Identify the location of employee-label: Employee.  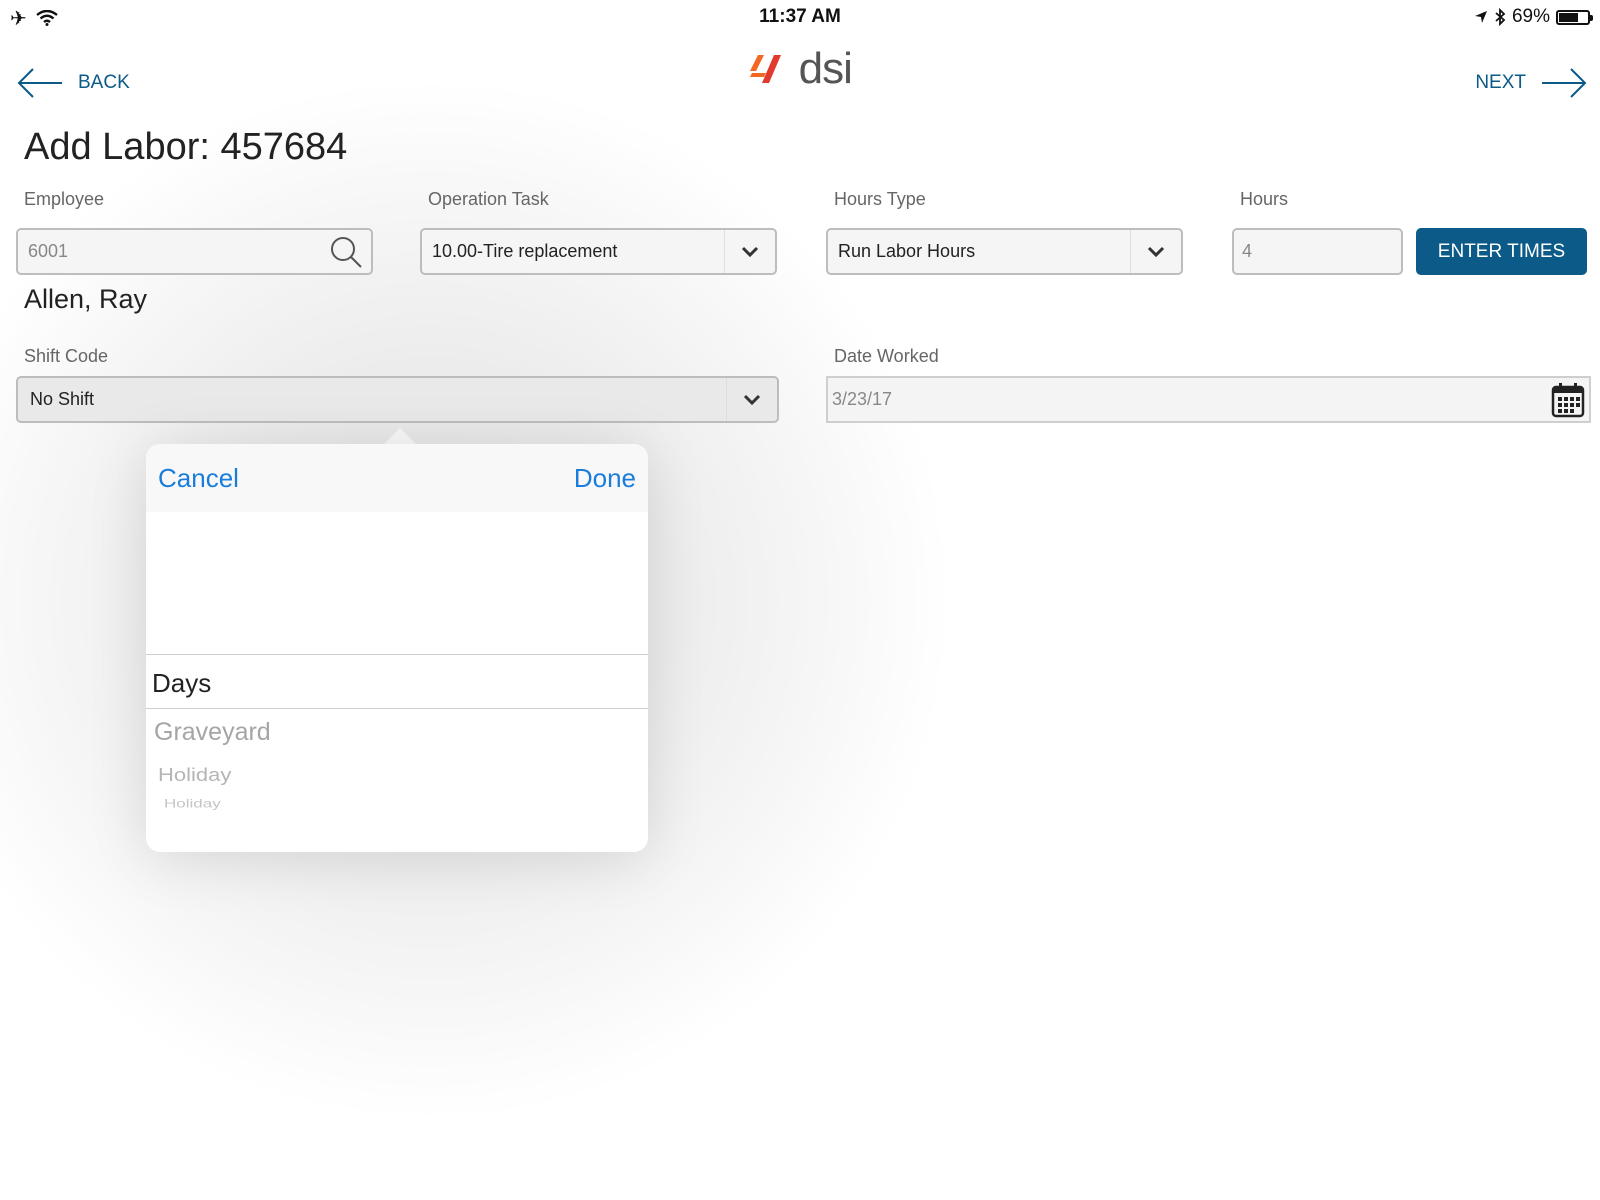
(64, 199).